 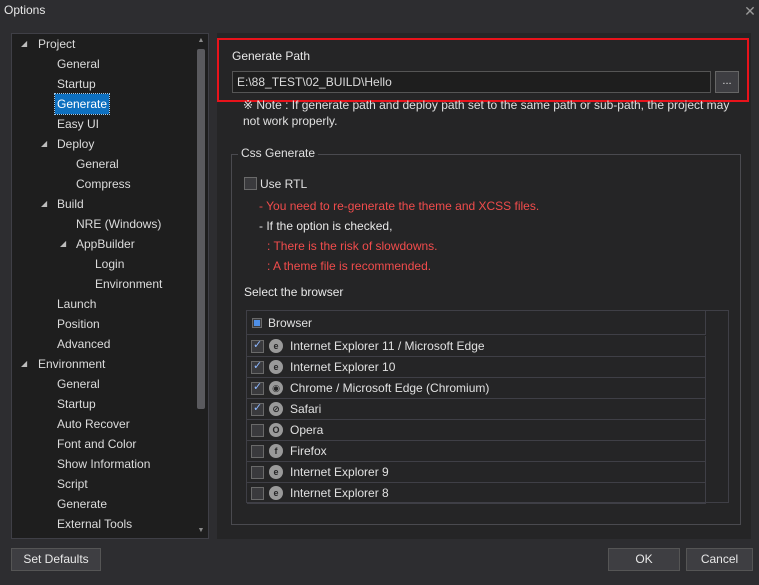 I want to click on browser-name: Internet Explorer 11 / Microsoft Edge, so click(x=387, y=346).